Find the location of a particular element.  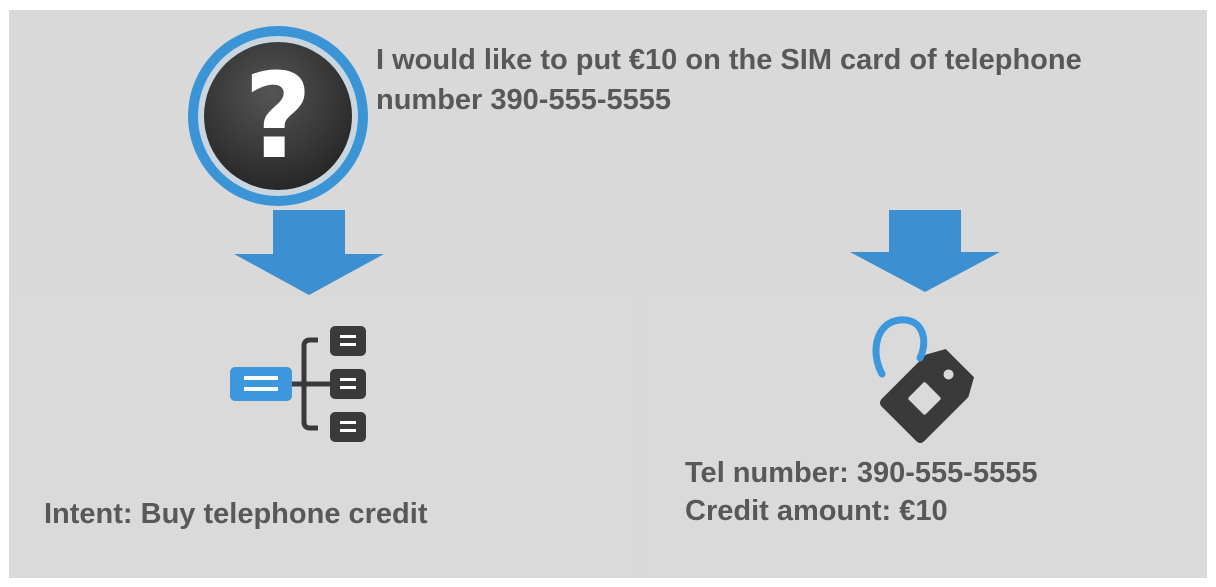

tag-icon is located at coordinates (923, 380).